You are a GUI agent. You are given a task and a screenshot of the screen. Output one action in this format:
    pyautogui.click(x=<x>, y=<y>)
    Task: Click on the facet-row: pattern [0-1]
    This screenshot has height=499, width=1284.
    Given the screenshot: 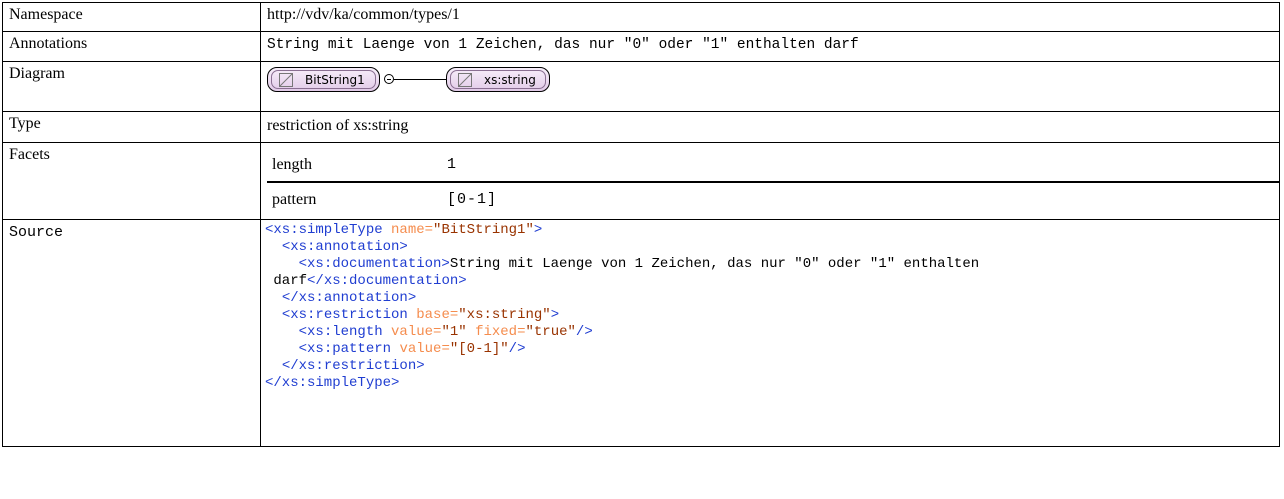 What is the action you would take?
    pyautogui.click(x=770, y=199)
    